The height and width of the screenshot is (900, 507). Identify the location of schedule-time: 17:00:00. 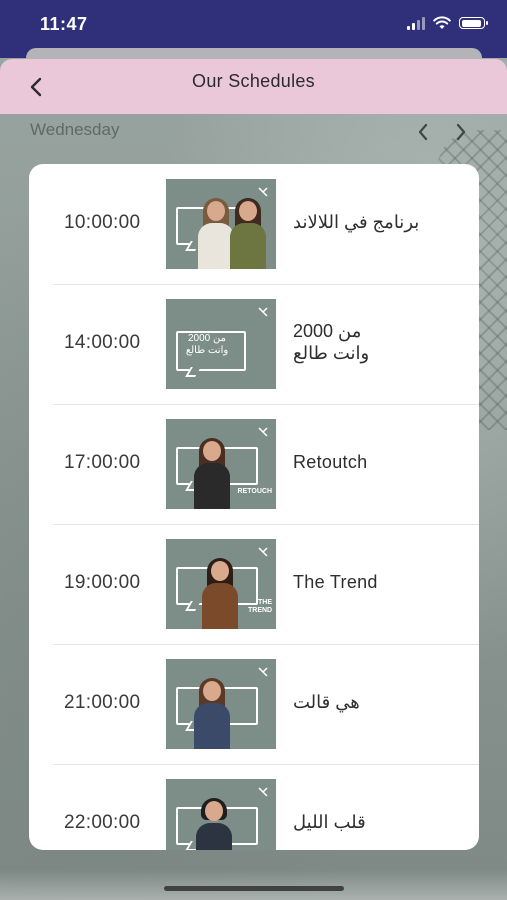
(102, 462).